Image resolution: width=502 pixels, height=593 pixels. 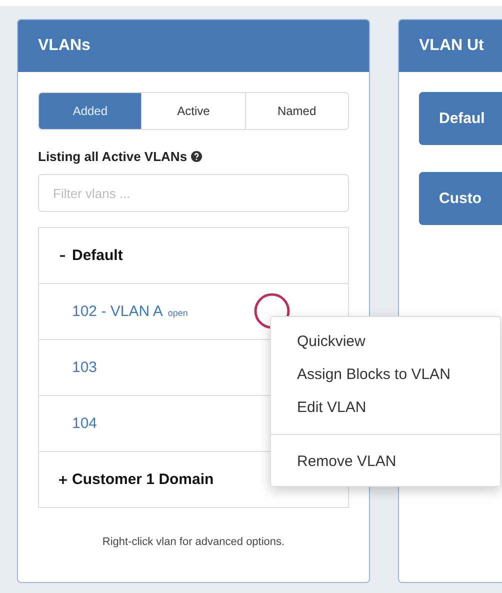 What do you see at coordinates (97, 255) in the screenshot?
I see `group-label: Default` at bounding box center [97, 255].